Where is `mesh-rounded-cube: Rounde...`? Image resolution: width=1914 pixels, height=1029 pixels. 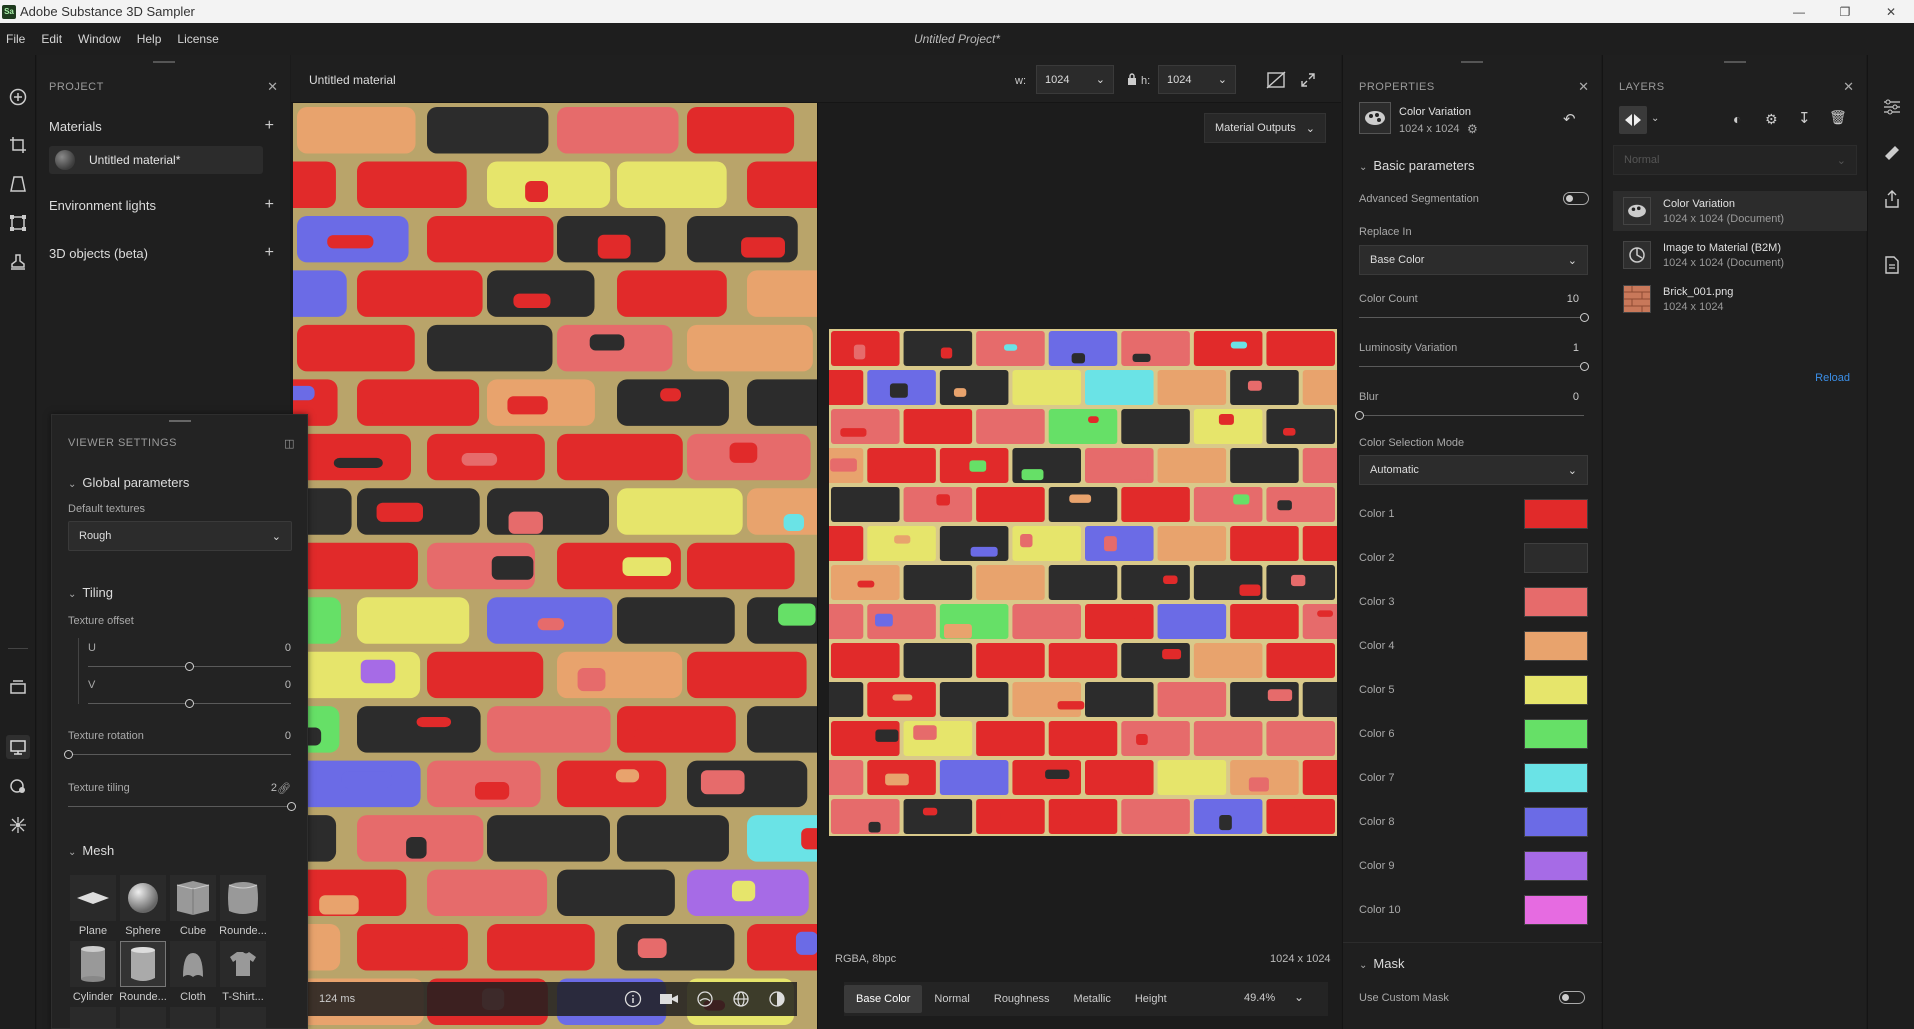
mesh-rounded-cube: Rounde... is located at coordinates (243, 906).